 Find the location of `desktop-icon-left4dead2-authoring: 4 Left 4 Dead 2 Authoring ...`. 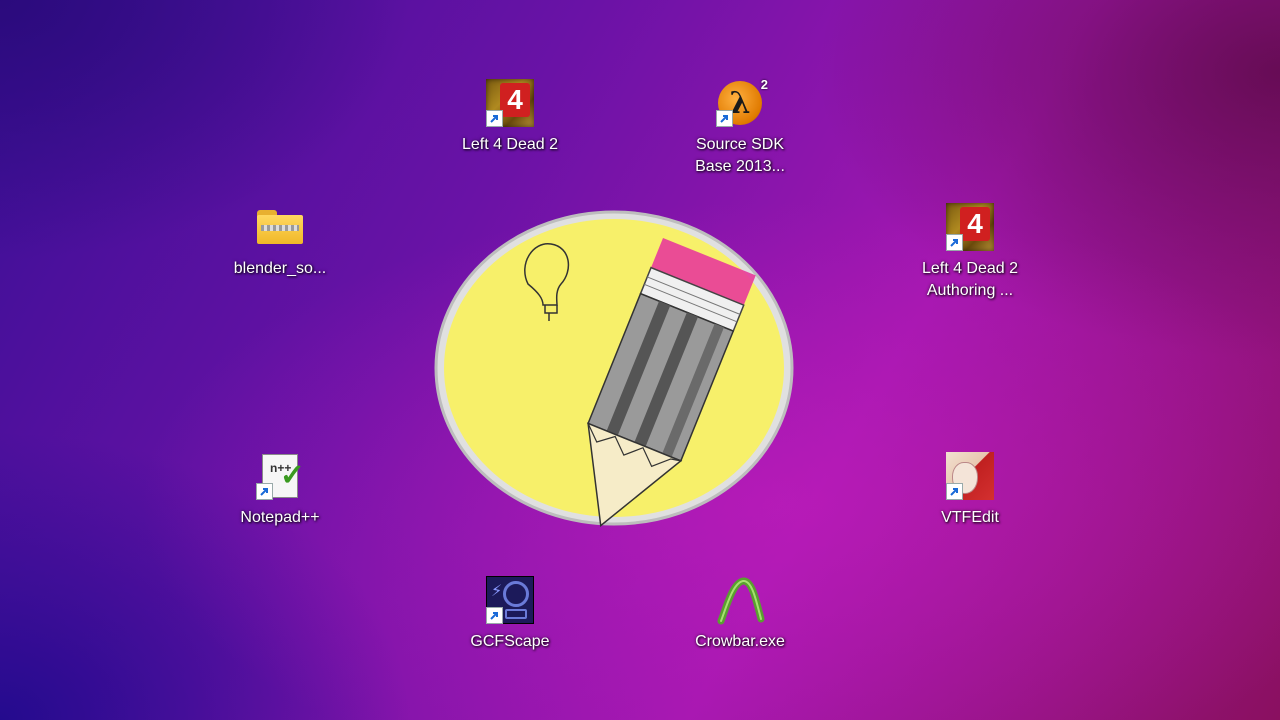

desktop-icon-left4dead2-authoring: 4 Left 4 Dead 2 Authoring ... is located at coordinates (970, 252).